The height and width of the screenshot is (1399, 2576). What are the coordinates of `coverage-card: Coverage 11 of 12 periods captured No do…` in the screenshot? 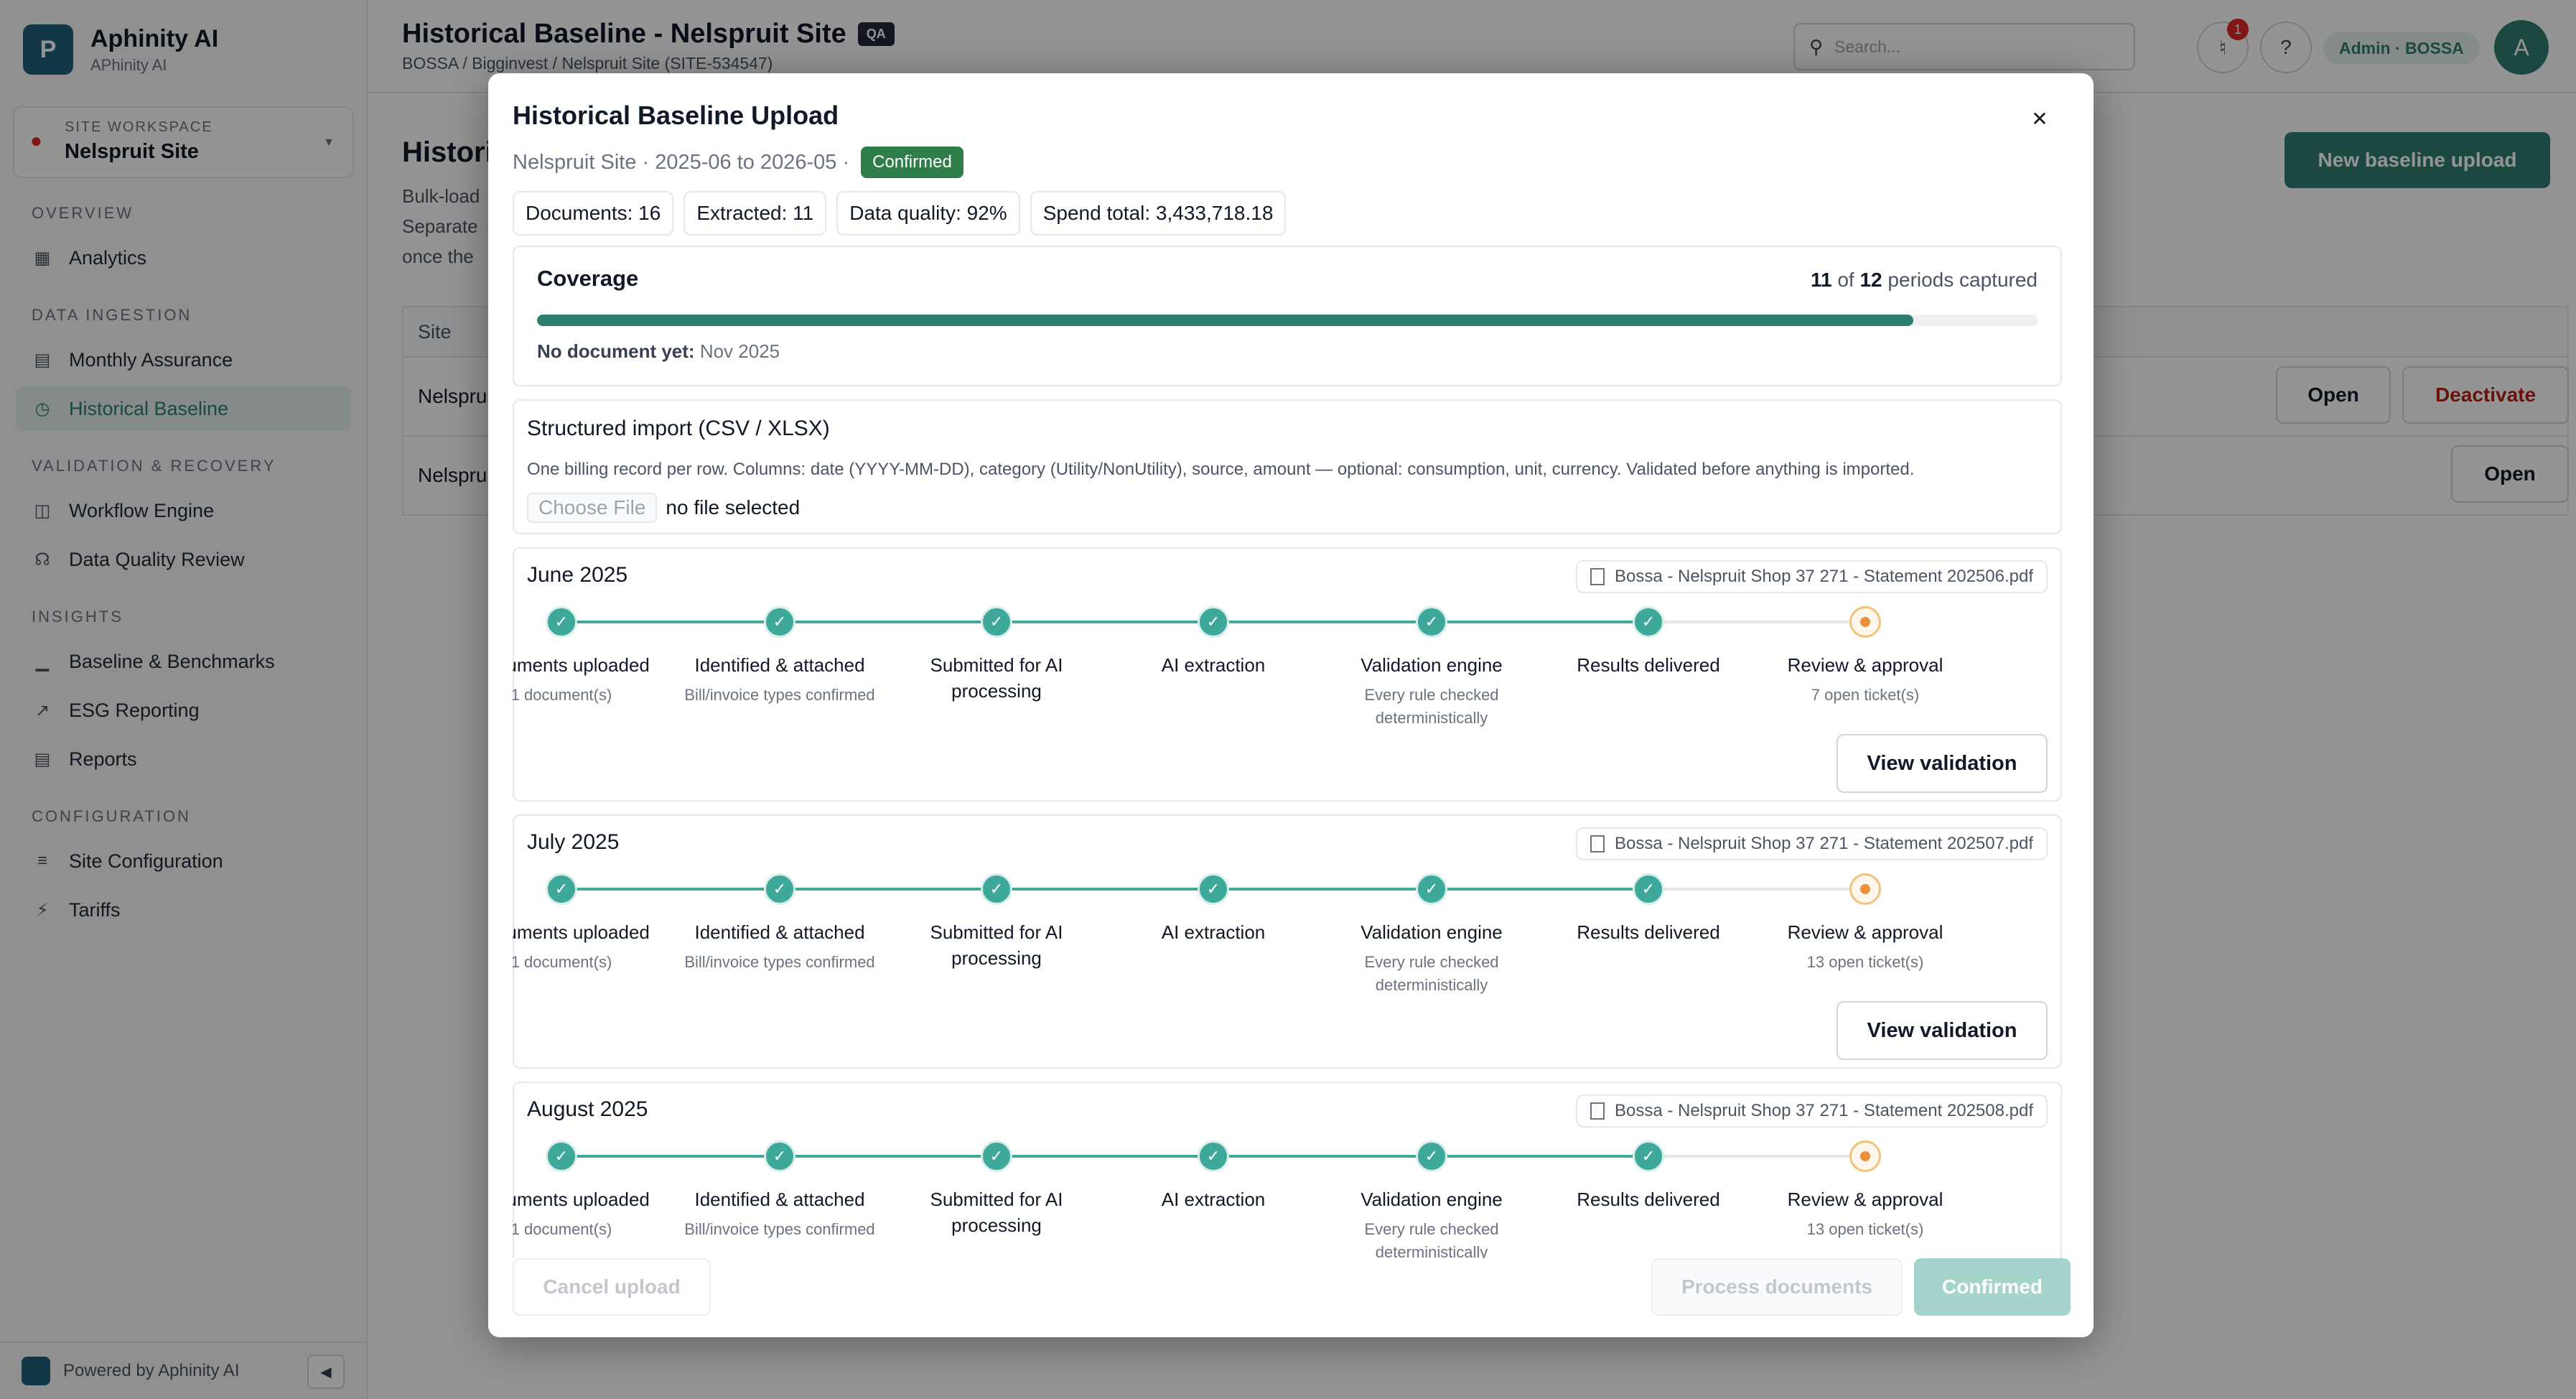 It's located at (1287, 316).